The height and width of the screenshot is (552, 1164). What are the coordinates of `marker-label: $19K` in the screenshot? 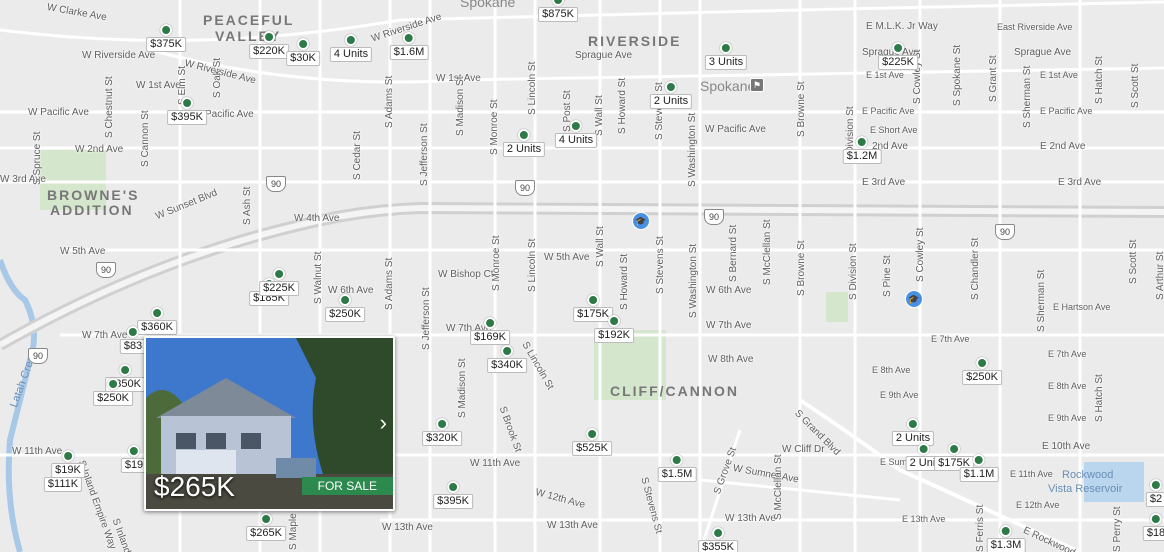 It's located at (68, 470).